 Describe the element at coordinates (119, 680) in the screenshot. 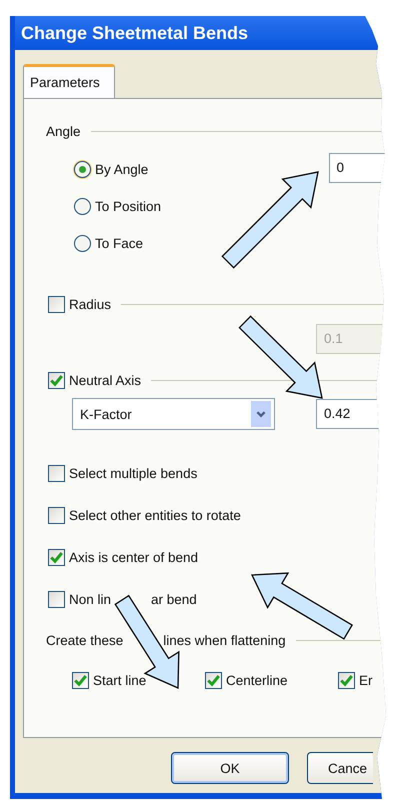

I see `checkbox-label: Start line` at that location.